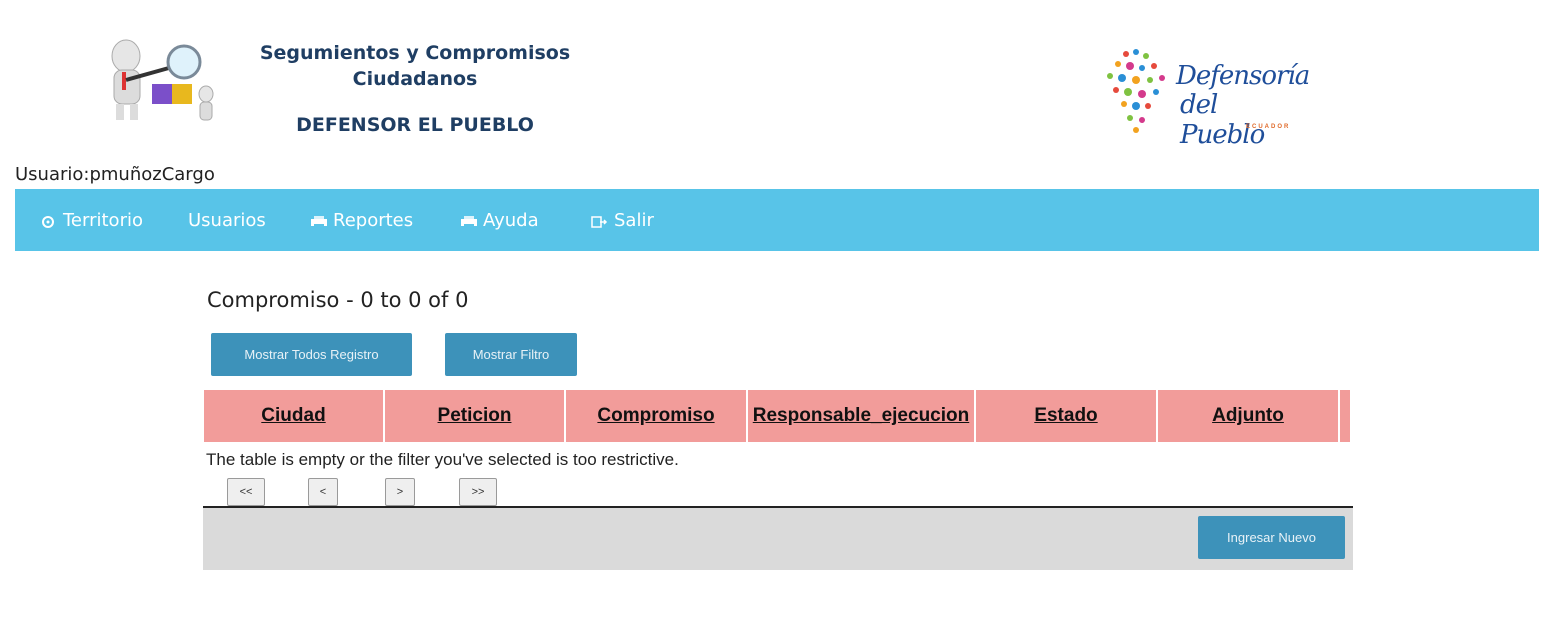 This screenshot has width=1564, height=640. What do you see at coordinates (400, 492) in the screenshot?
I see `pager-next-button: >` at bounding box center [400, 492].